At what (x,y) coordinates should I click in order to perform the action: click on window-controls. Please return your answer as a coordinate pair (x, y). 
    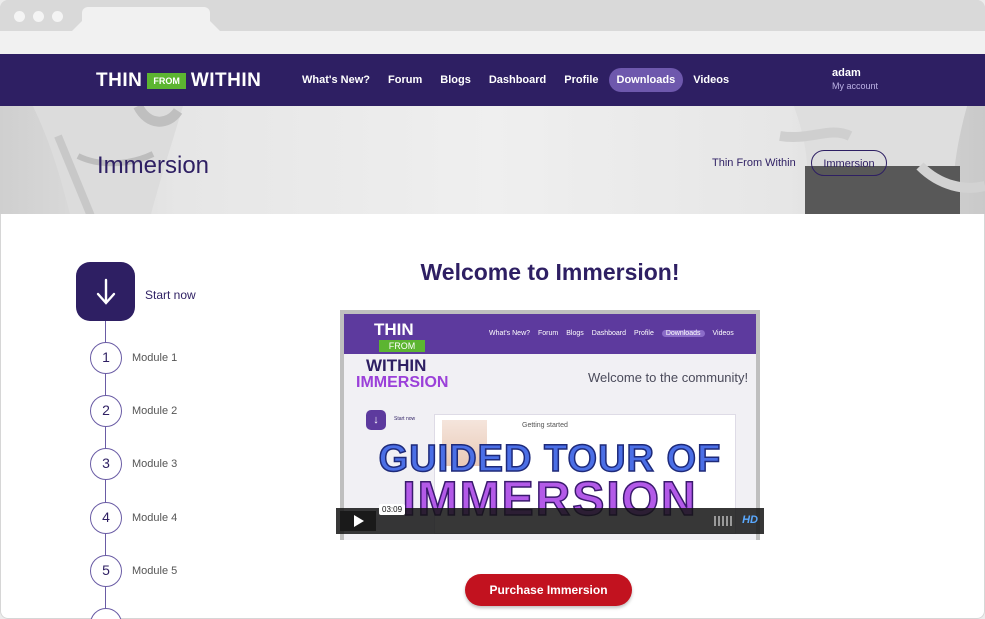
    Looking at the image, I should click on (38, 16).